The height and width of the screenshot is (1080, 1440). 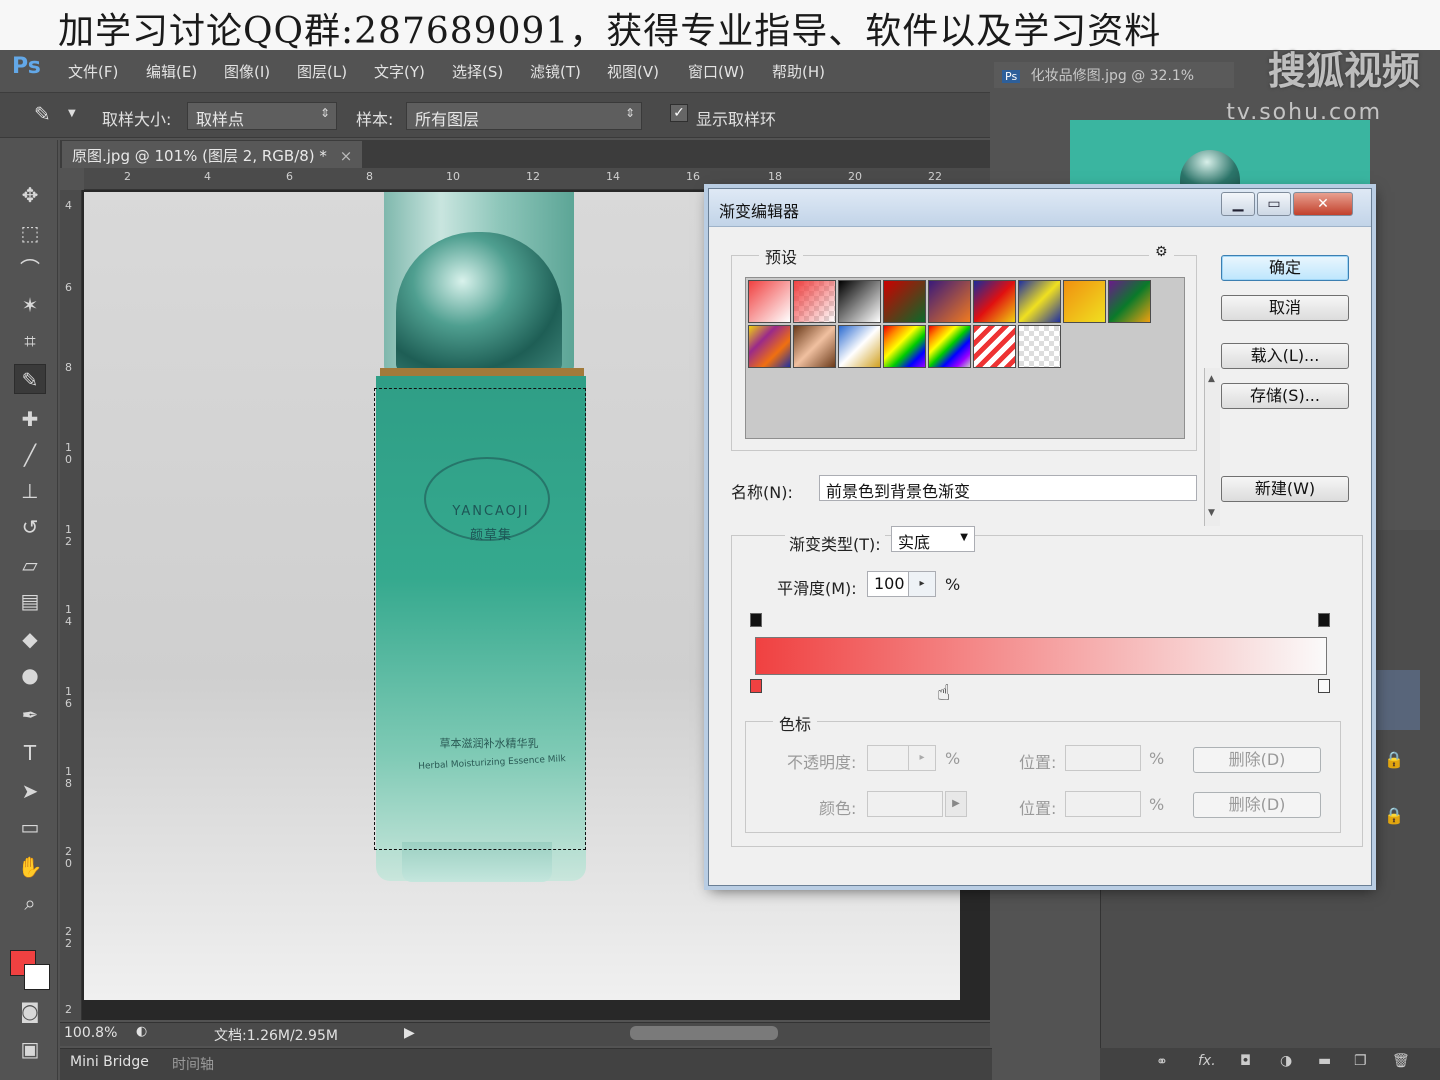 I want to click on move-tool-icon: ✥, so click(x=30, y=195).